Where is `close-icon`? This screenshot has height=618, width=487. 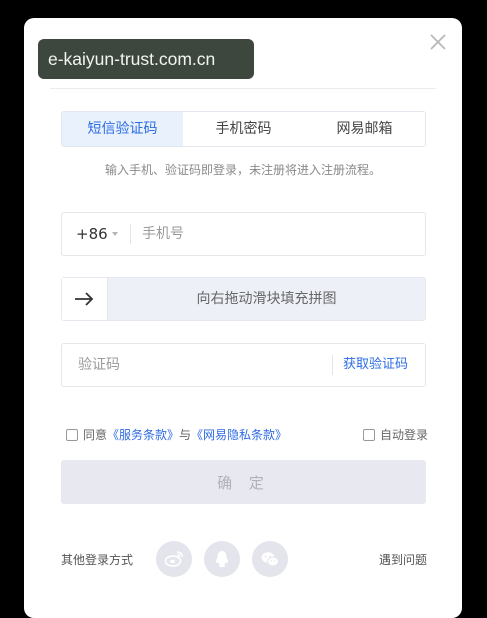 close-icon is located at coordinates (438, 42).